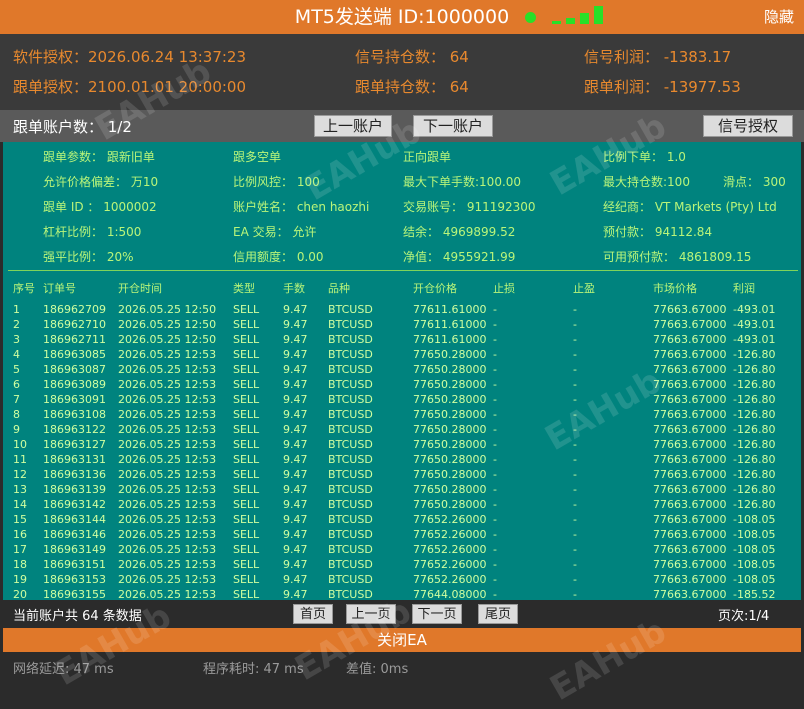  I want to click on col-order-id: 186963085, so click(74, 354).